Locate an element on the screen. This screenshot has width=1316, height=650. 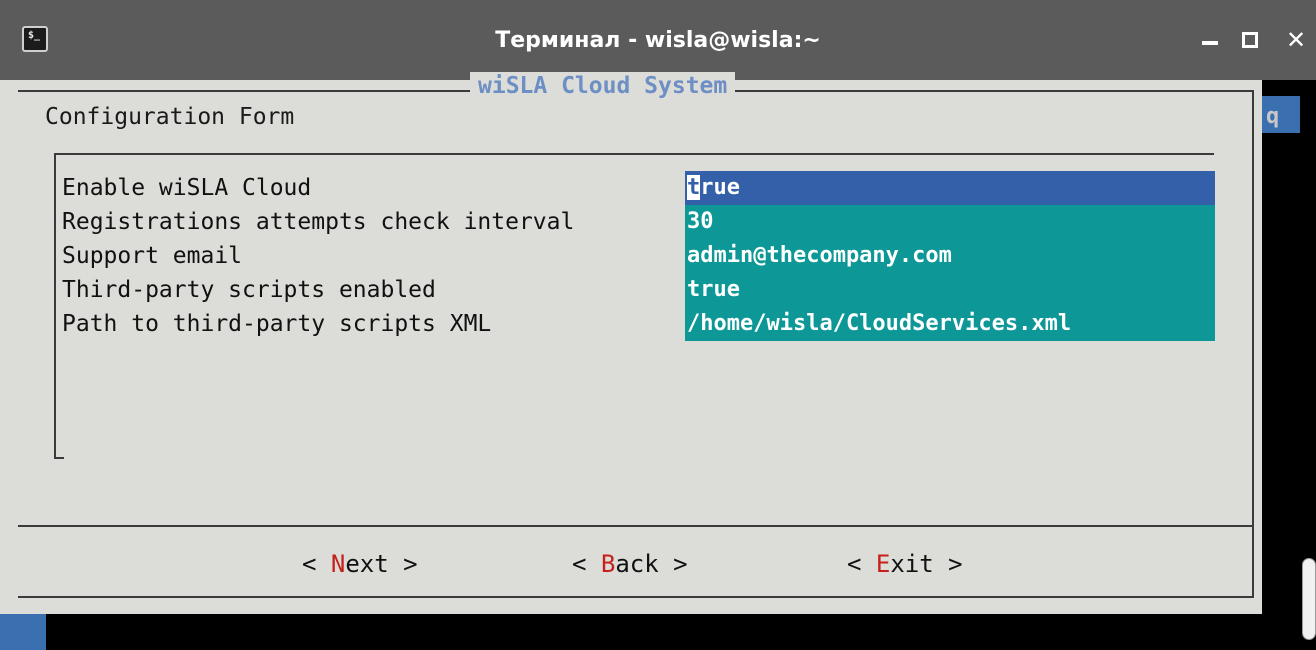
exit-button-hotkey: E is located at coordinates (883, 564).